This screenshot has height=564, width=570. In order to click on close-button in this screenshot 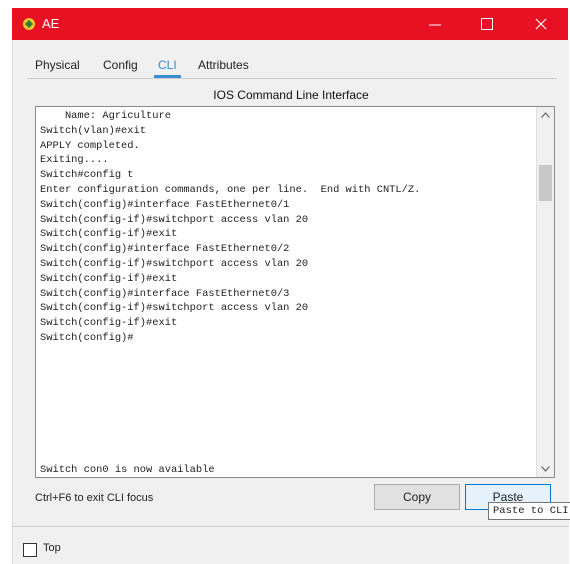, I will do `click(541, 24)`.